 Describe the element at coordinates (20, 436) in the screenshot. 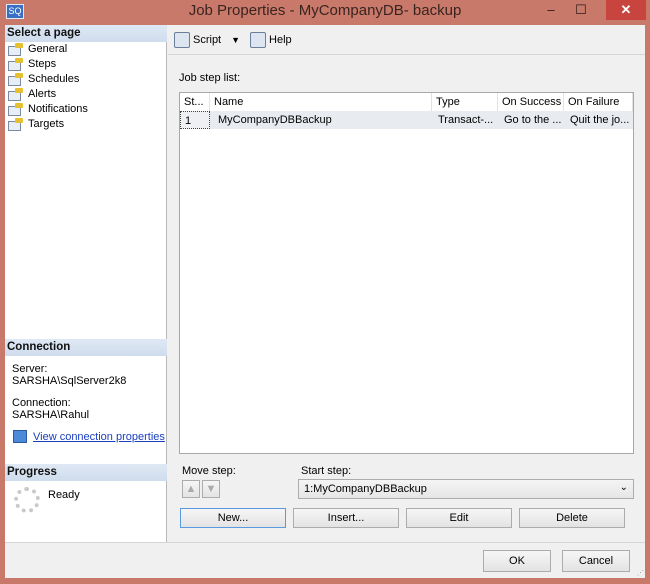

I see `connection-properties-icon` at that location.